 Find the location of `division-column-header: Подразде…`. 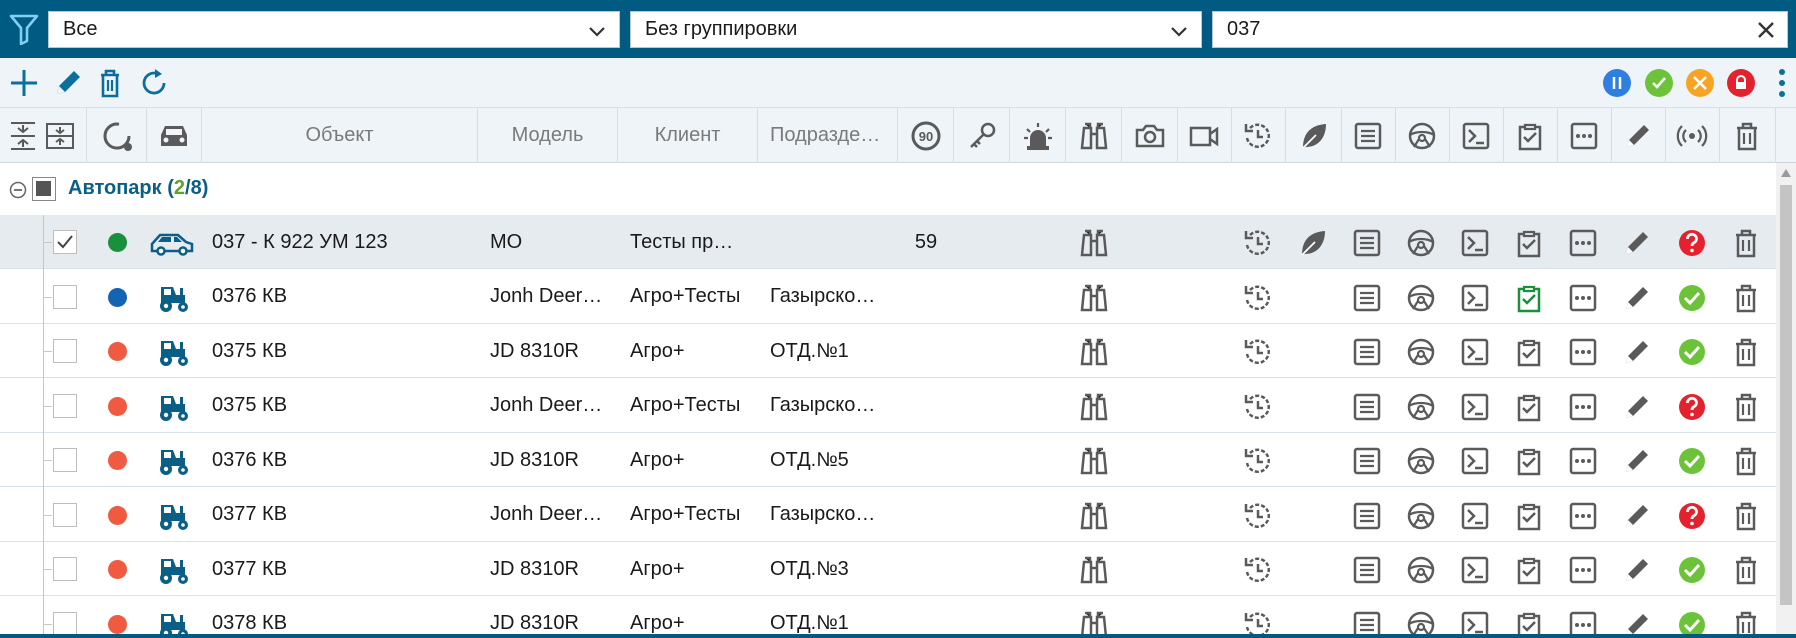

division-column-header: Подразде… is located at coordinates (828, 135).